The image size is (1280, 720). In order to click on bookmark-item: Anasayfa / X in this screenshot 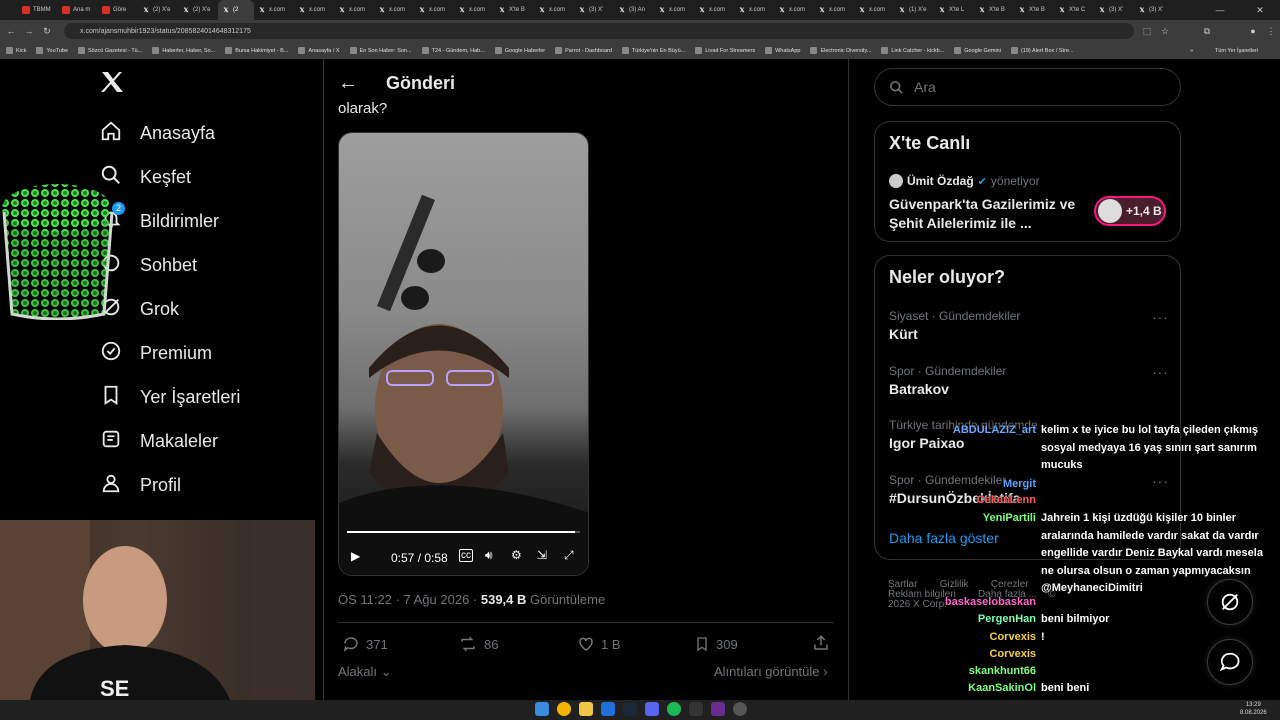, I will do `click(319, 50)`.